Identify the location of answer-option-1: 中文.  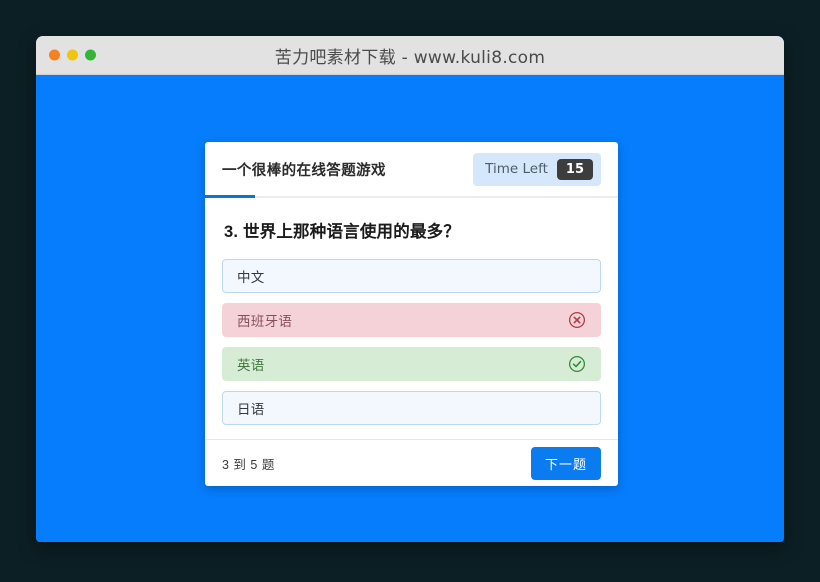
(411, 276).